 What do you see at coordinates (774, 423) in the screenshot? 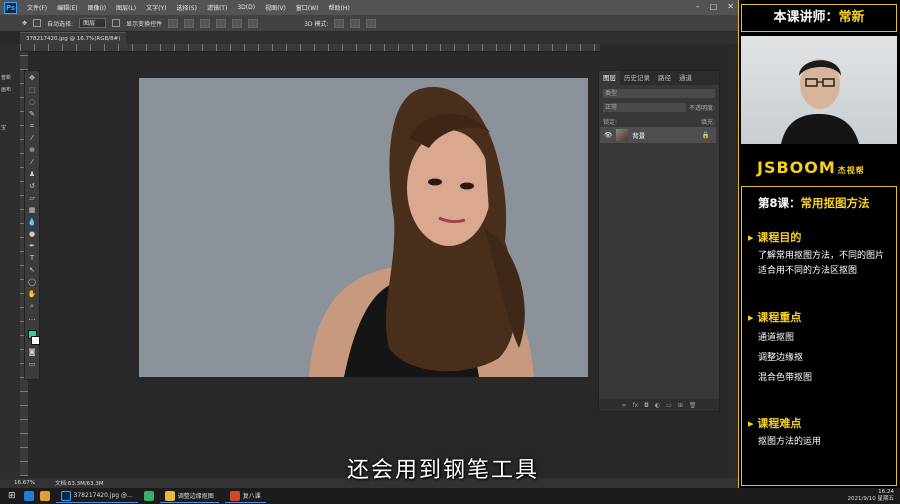
I see `difficulty-heading: 课程难点` at bounding box center [774, 423].